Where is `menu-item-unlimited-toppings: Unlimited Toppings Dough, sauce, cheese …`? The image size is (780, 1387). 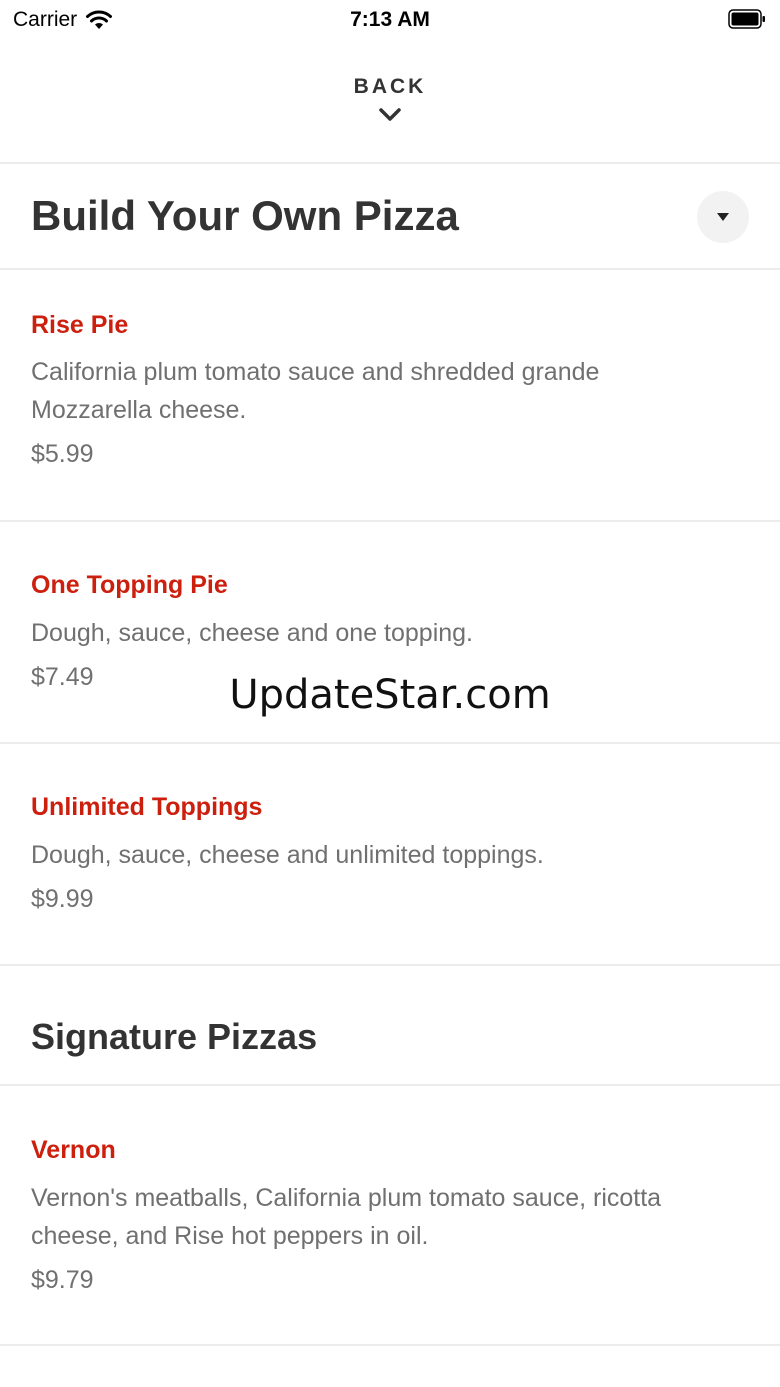
menu-item-unlimited-toppings: Unlimited Toppings Dough, sauce, cheese … is located at coordinates (391, 853).